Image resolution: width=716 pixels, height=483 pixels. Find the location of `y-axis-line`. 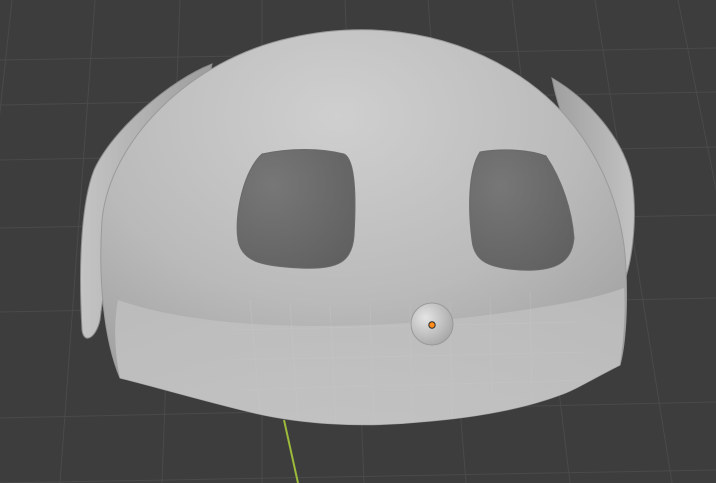

y-axis-line is located at coordinates (291, 451).